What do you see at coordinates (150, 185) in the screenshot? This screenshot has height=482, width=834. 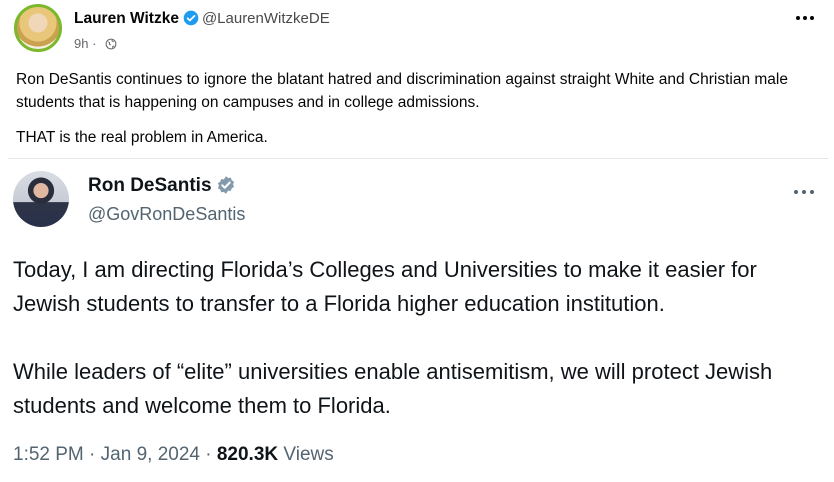 I see `quoted-author-name: Ron DeSantis` at bounding box center [150, 185].